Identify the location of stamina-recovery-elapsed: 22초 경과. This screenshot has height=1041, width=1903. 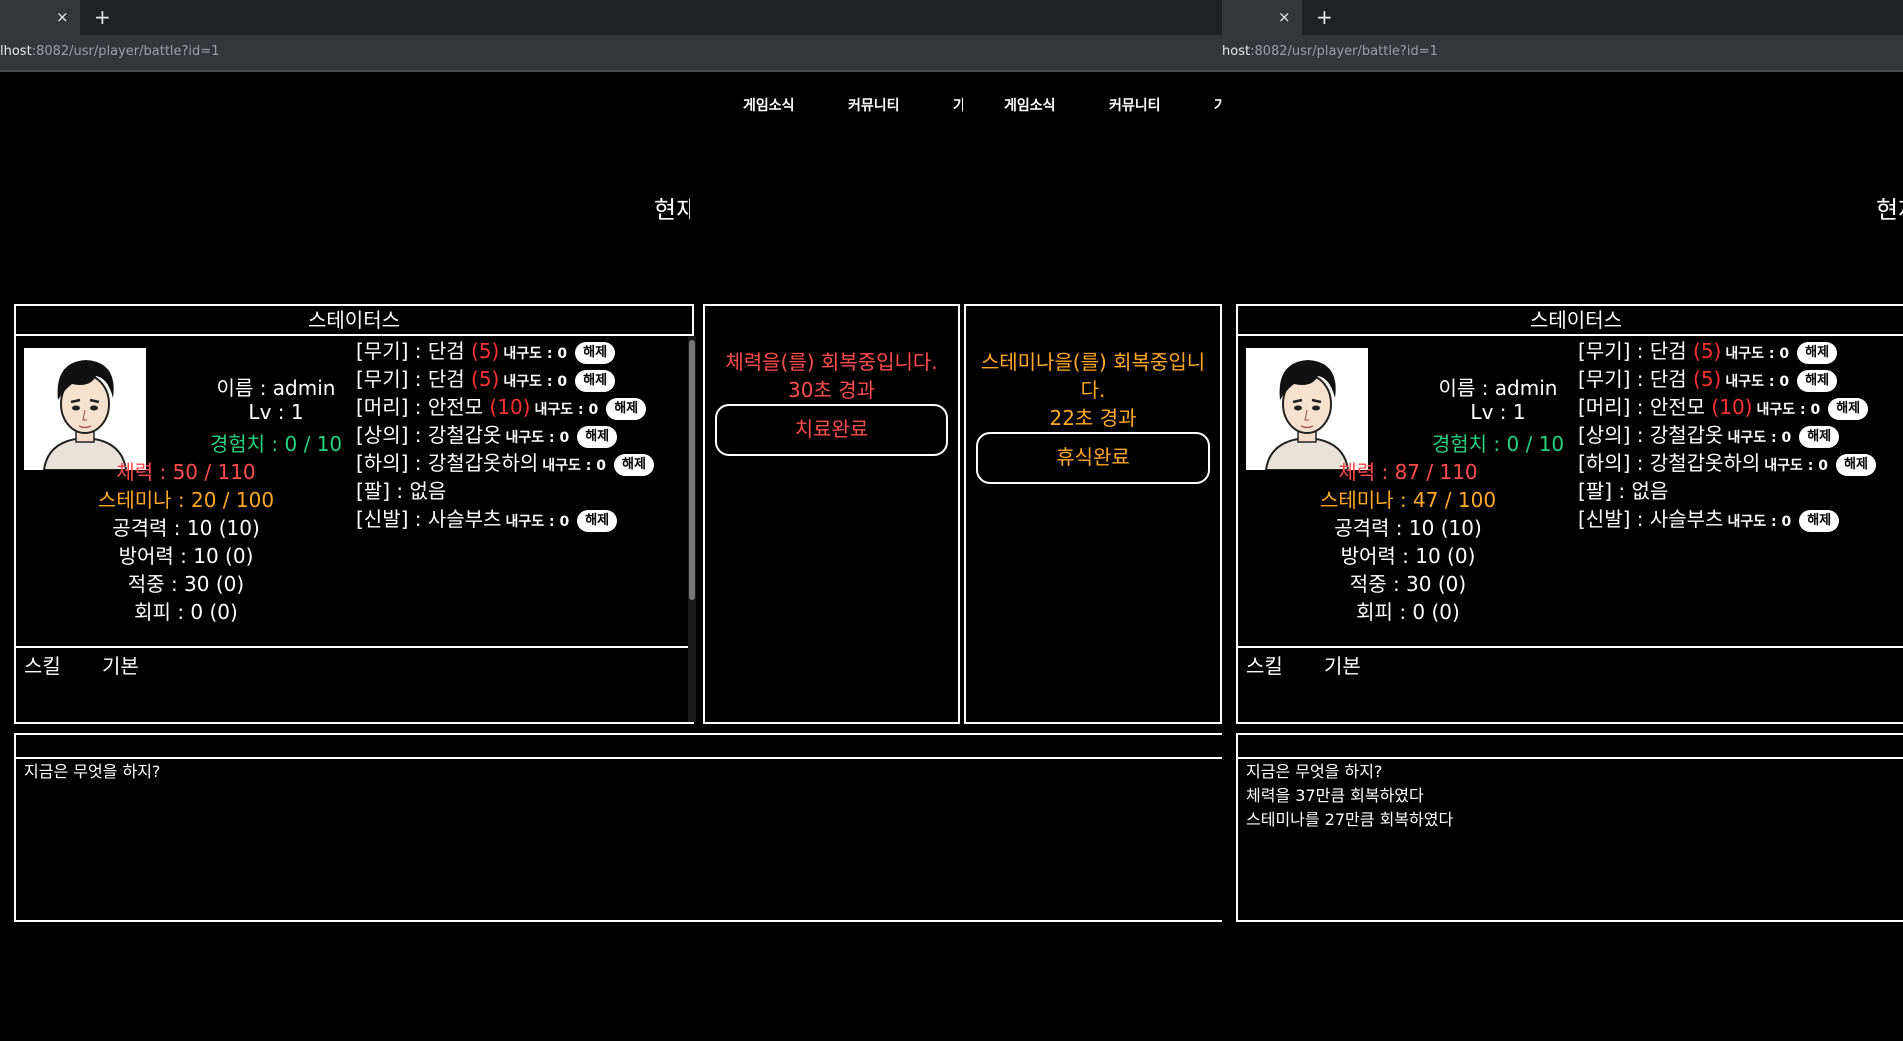
(1093, 418).